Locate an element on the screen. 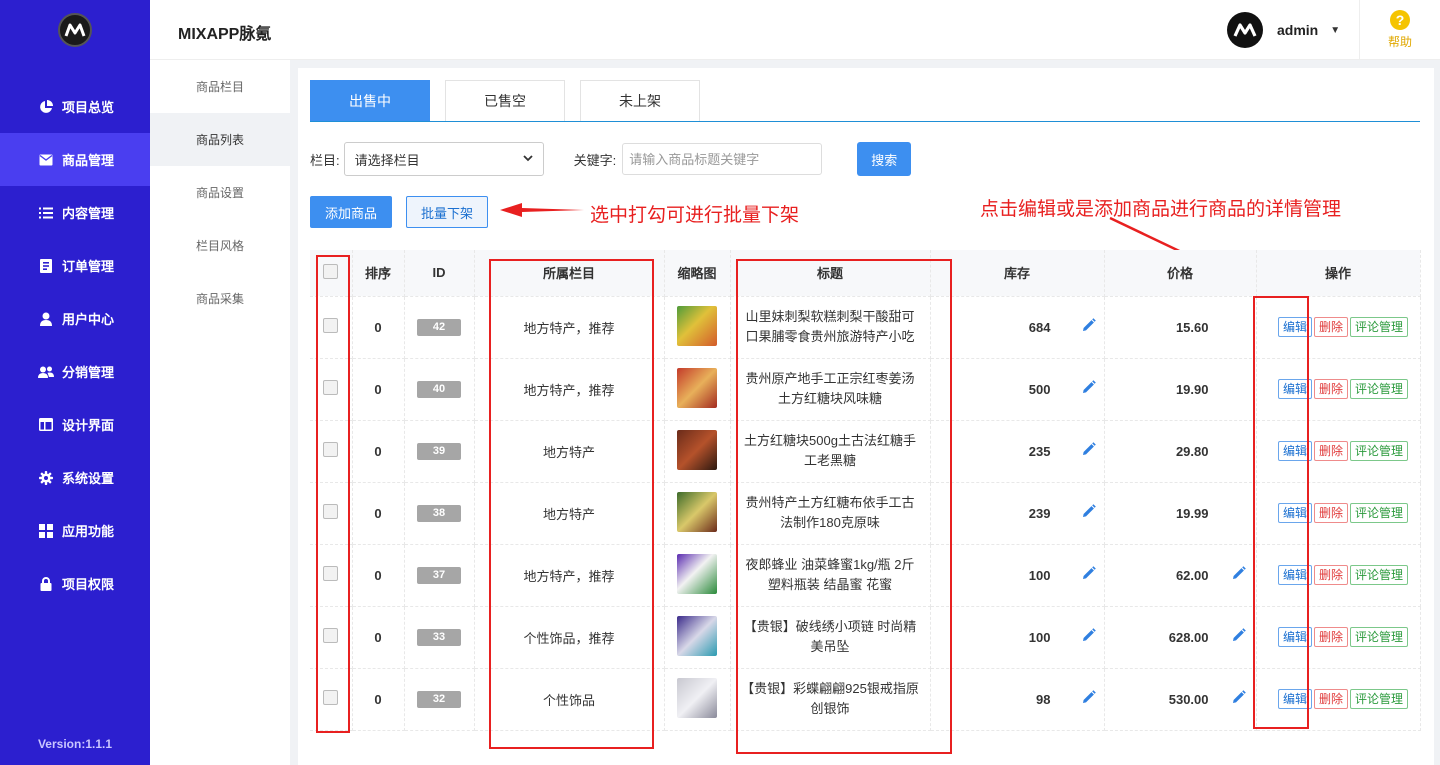  row-price-cell: 15.60 is located at coordinates (1180, 327).